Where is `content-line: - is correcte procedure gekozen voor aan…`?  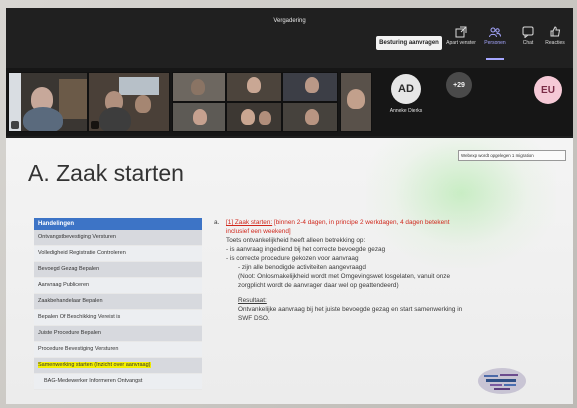 content-line: - is correcte procedure gekozen voor aan… is located at coordinates (292, 258).